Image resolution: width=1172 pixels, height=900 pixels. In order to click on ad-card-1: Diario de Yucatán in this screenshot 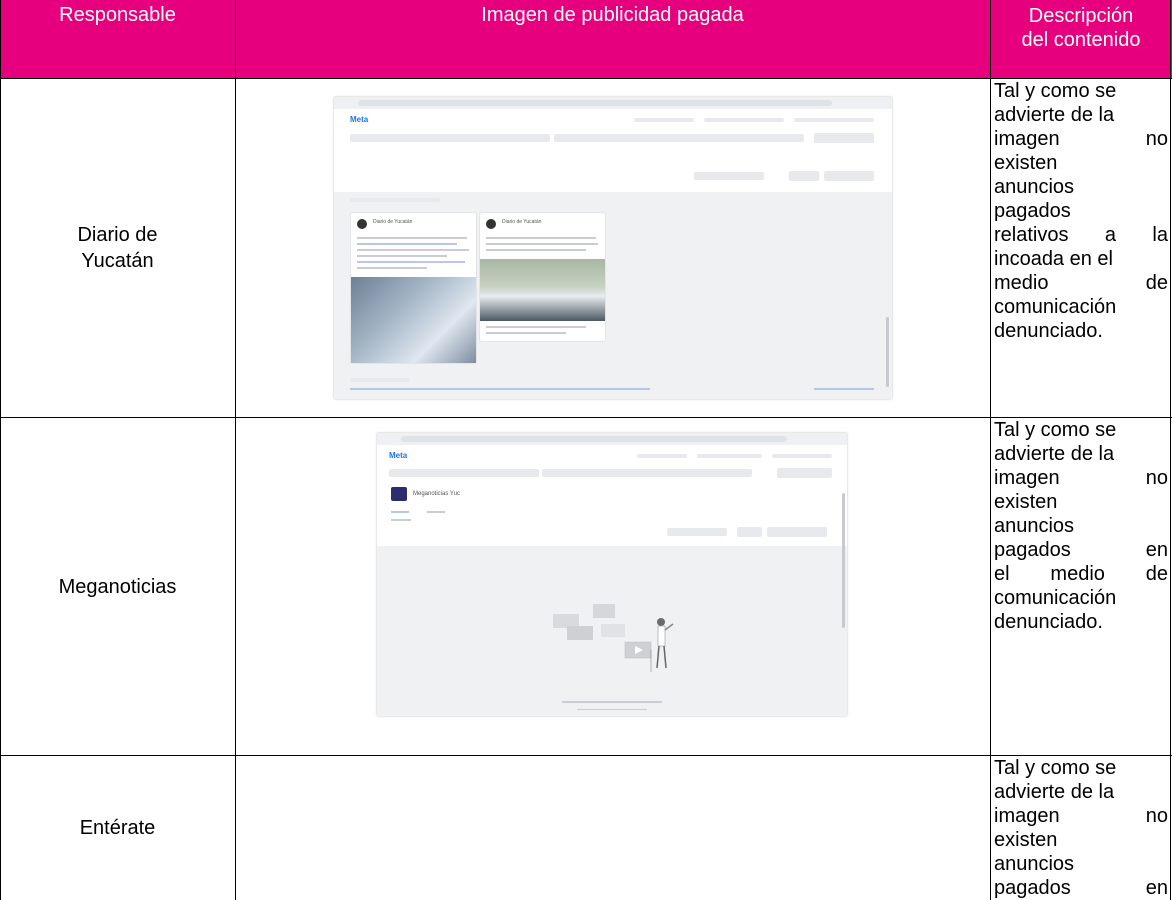, I will do `click(413, 288)`.